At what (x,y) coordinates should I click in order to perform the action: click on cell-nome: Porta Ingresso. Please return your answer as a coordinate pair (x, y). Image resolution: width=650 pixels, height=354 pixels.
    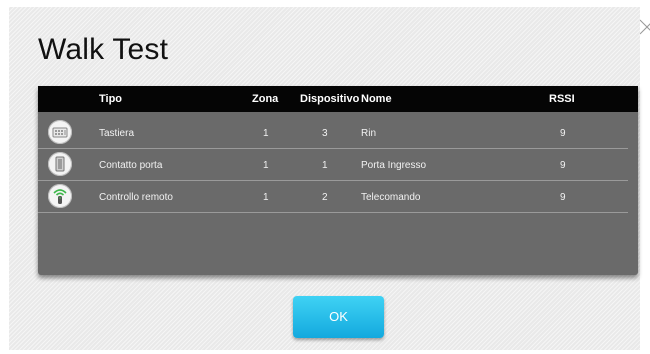
    Looking at the image, I should click on (394, 165).